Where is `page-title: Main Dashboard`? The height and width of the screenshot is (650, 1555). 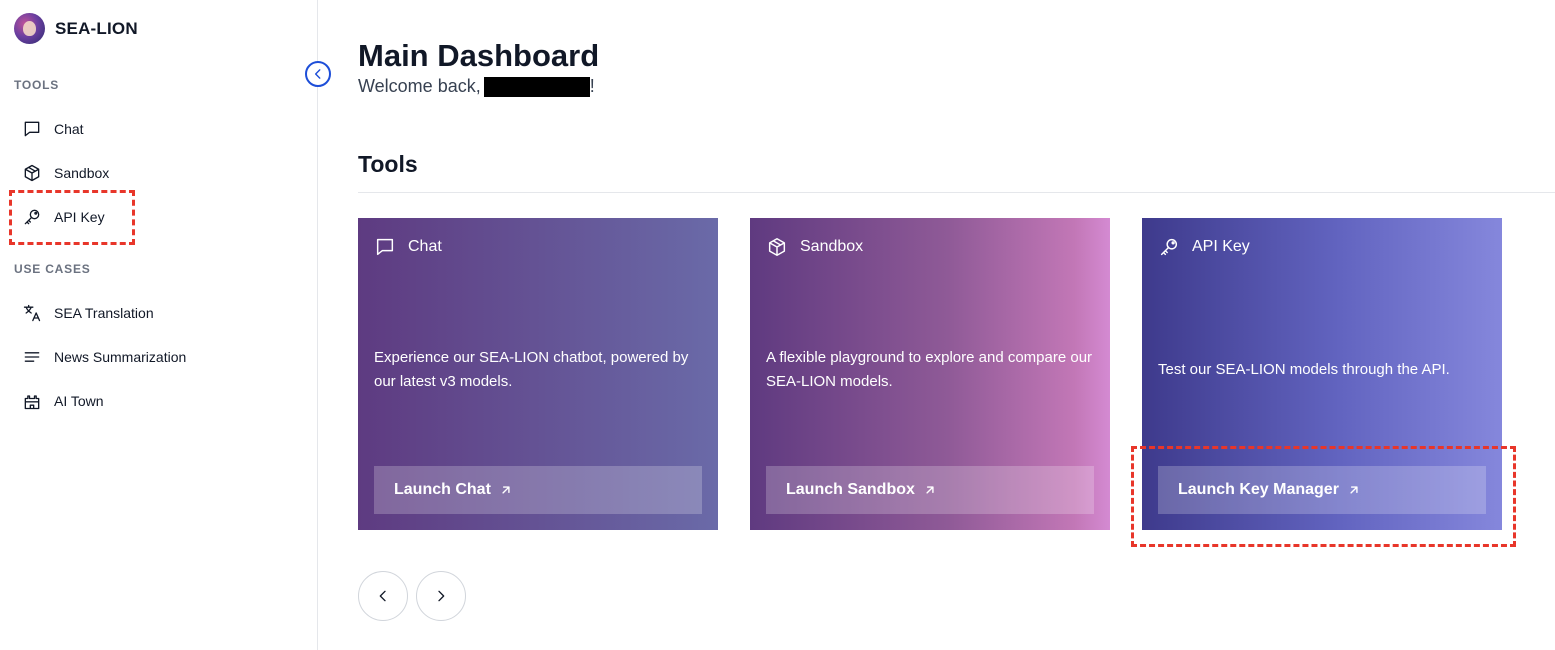
page-title: Main Dashboard is located at coordinates (479, 55).